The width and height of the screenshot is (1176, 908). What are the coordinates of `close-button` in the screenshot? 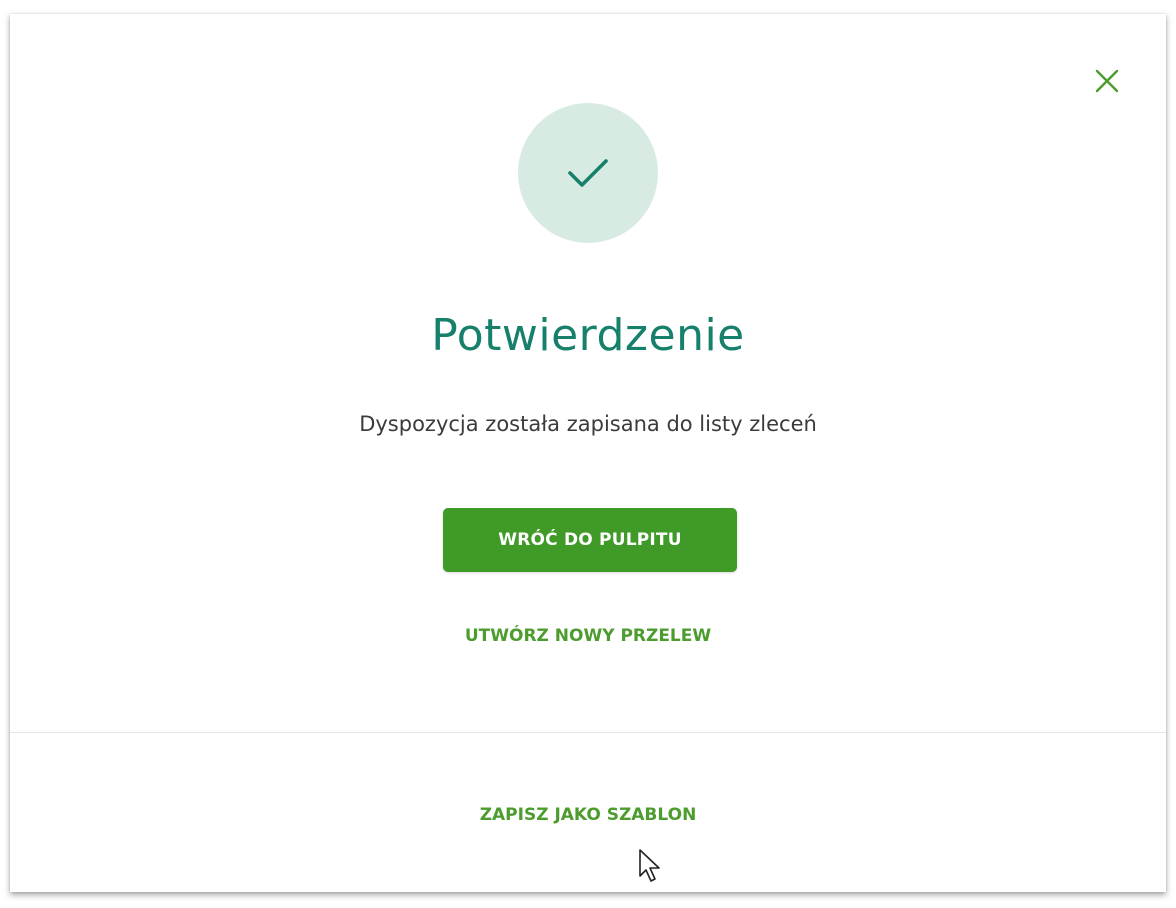 It's located at (1107, 81).